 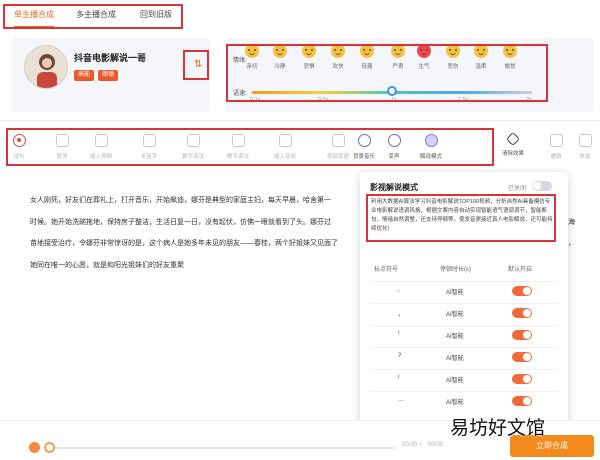 What do you see at coordinates (34, 14) in the screenshot?
I see `tab-single-anchor: 单主播合成` at bounding box center [34, 14].